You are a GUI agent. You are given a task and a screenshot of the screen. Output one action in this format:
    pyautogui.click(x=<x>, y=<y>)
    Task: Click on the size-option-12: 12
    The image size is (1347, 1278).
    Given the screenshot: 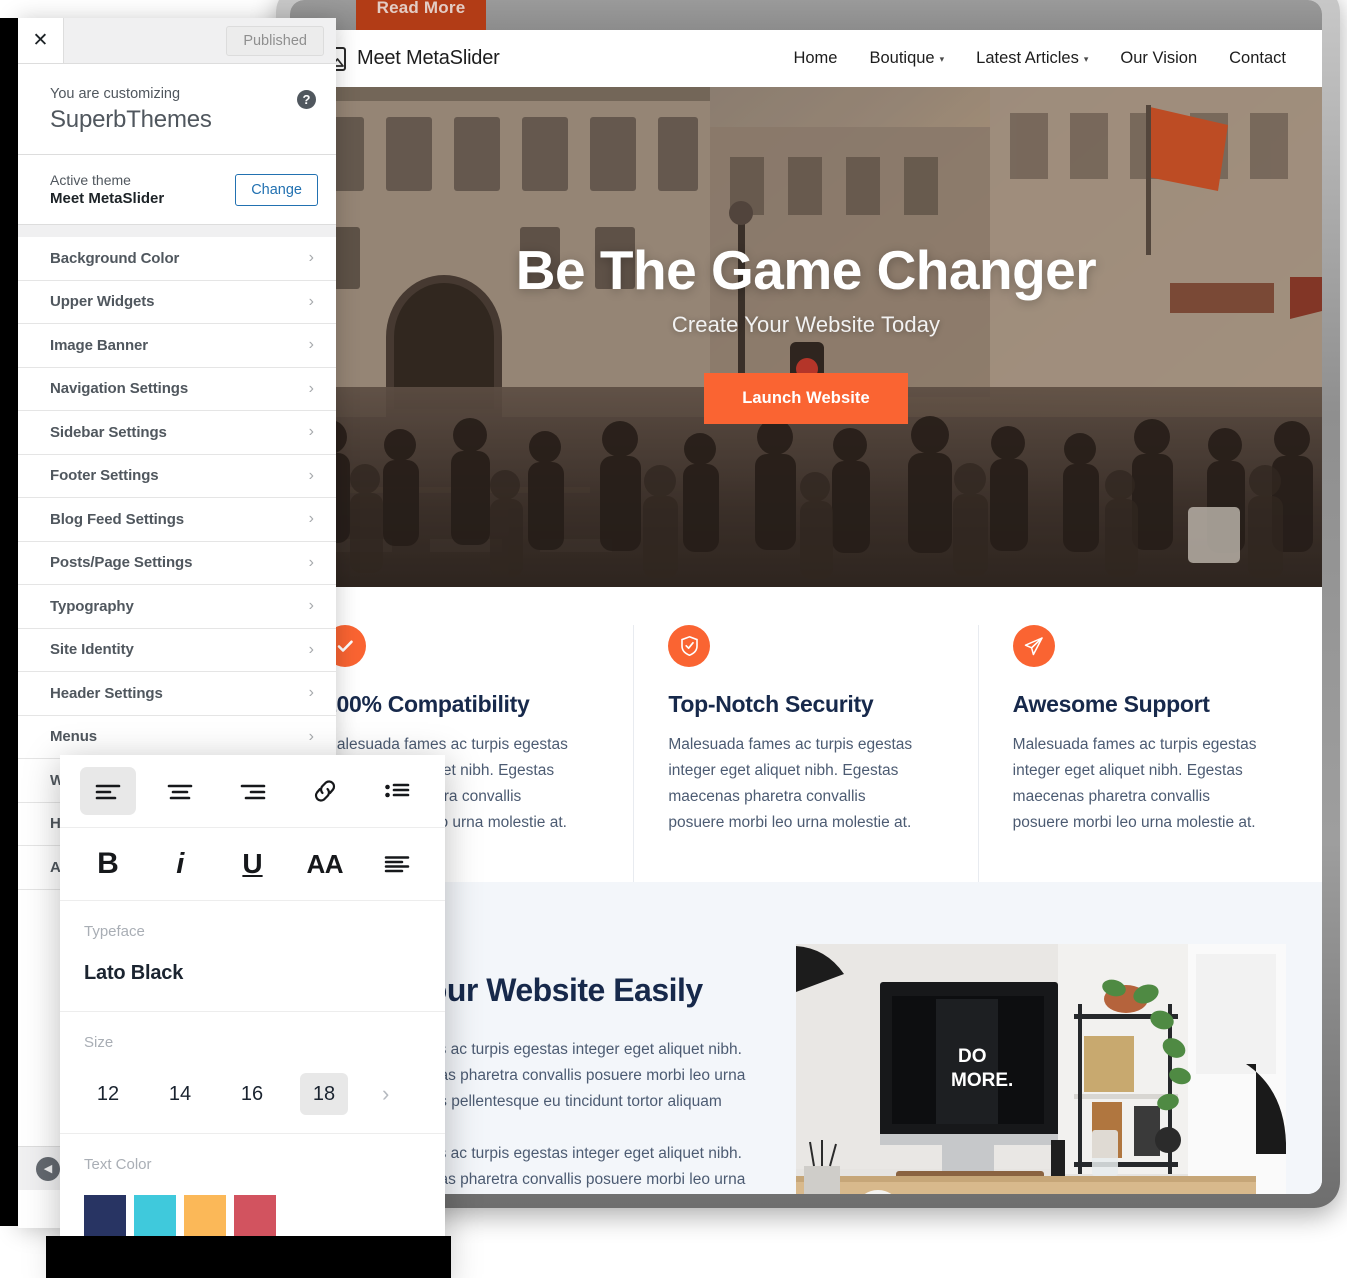 What is the action you would take?
    pyautogui.click(x=108, y=1094)
    